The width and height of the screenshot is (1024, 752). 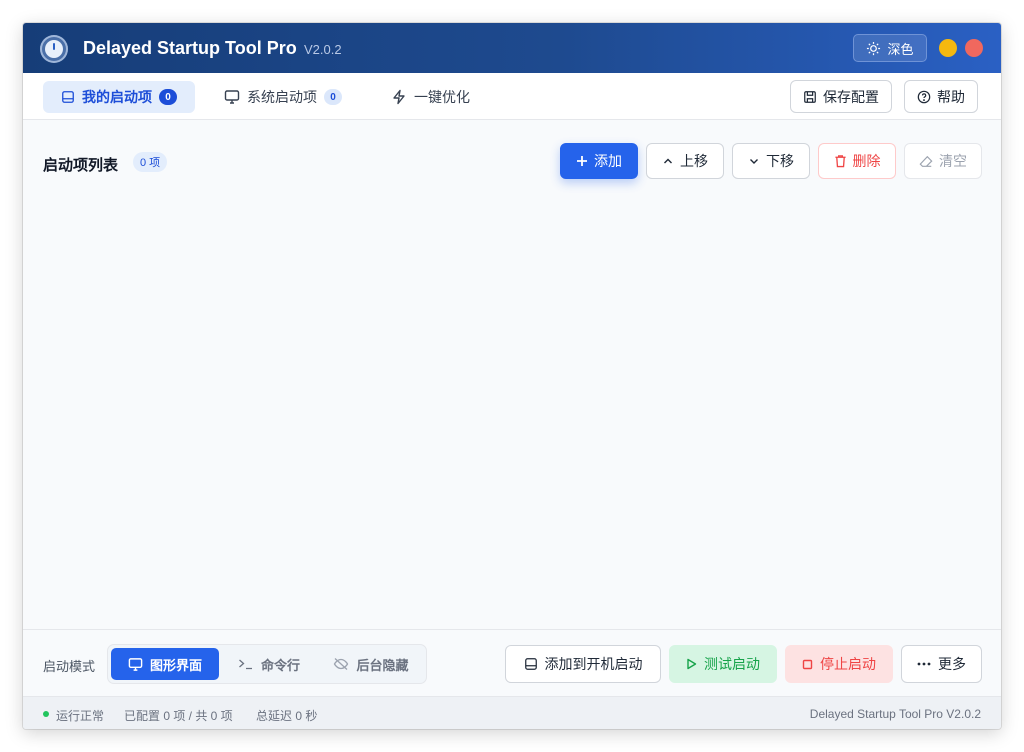 What do you see at coordinates (287, 716) in the screenshot?
I see `status-total-delay: 总延迟 0 秒` at bounding box center [287, 716].